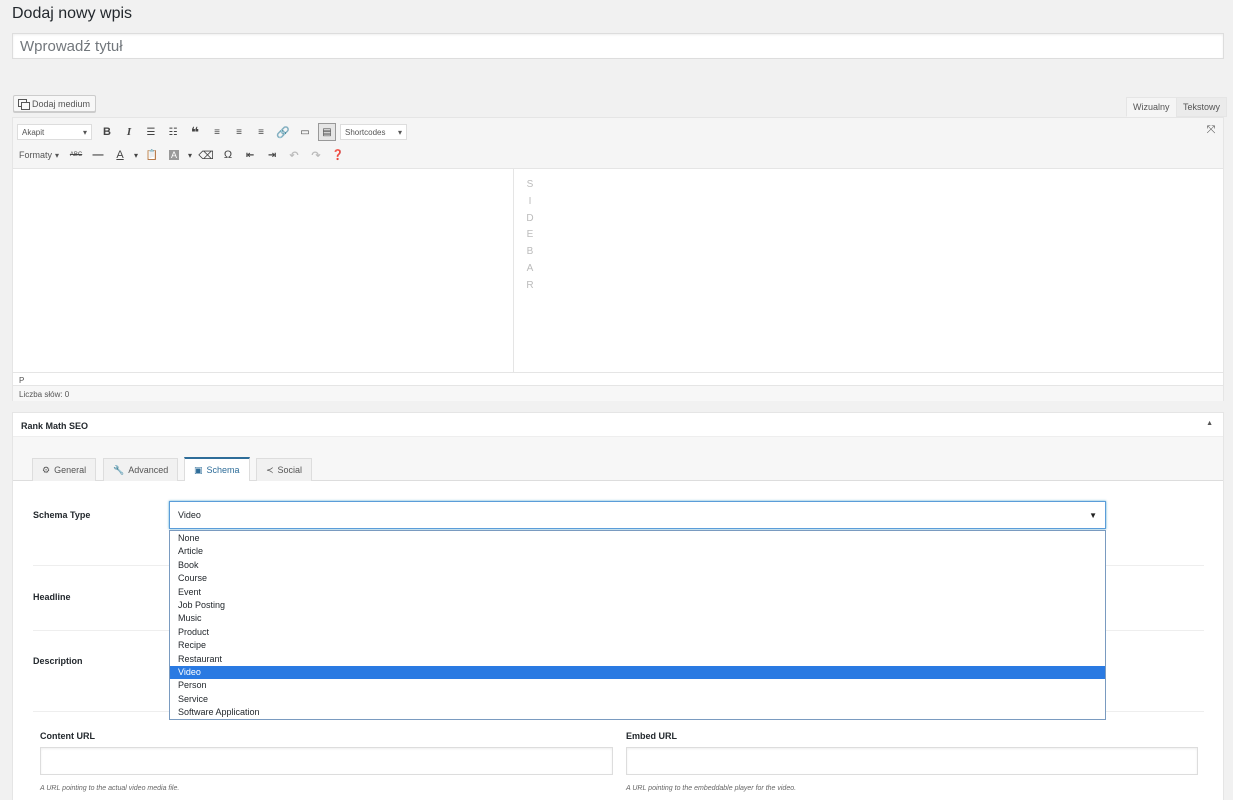 This screenshot has width=1233, height=800. What do you see at coordinates (637, 685) in the screenshot?
I see `dropdown-option: Person` at bounding box center [637, 685].